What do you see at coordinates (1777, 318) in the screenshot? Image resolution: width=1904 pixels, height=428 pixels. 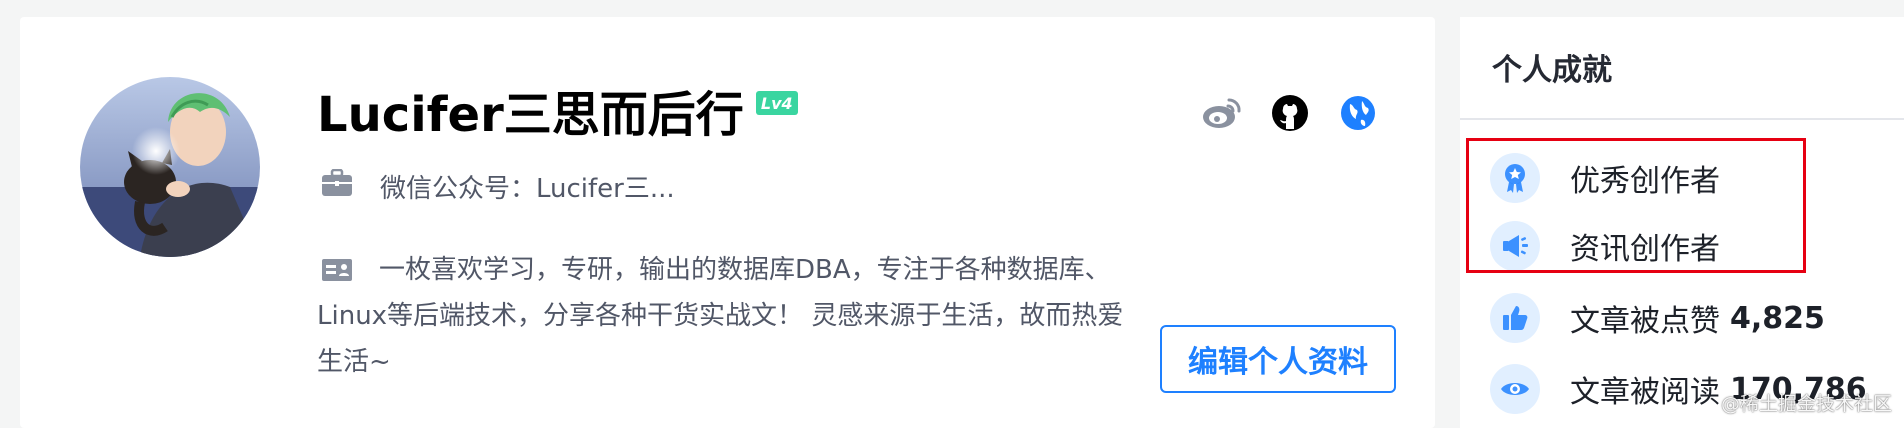 I see `achievement-count: 4,825` at bounding box center [1777, 318].